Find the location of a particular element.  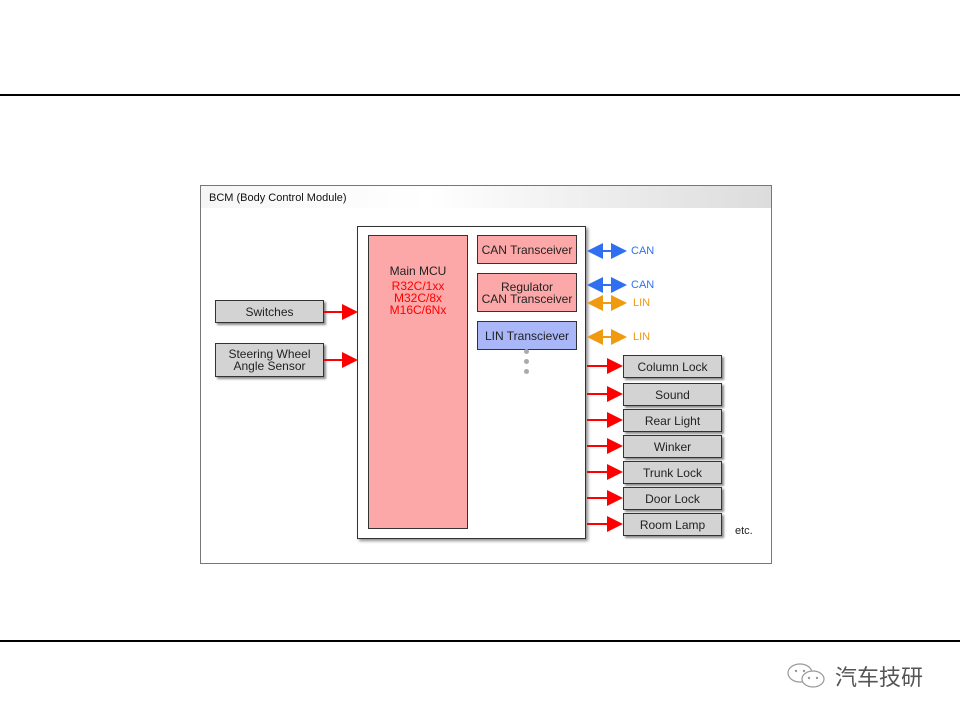

connection-arrows is located at coordinates (475, 387).